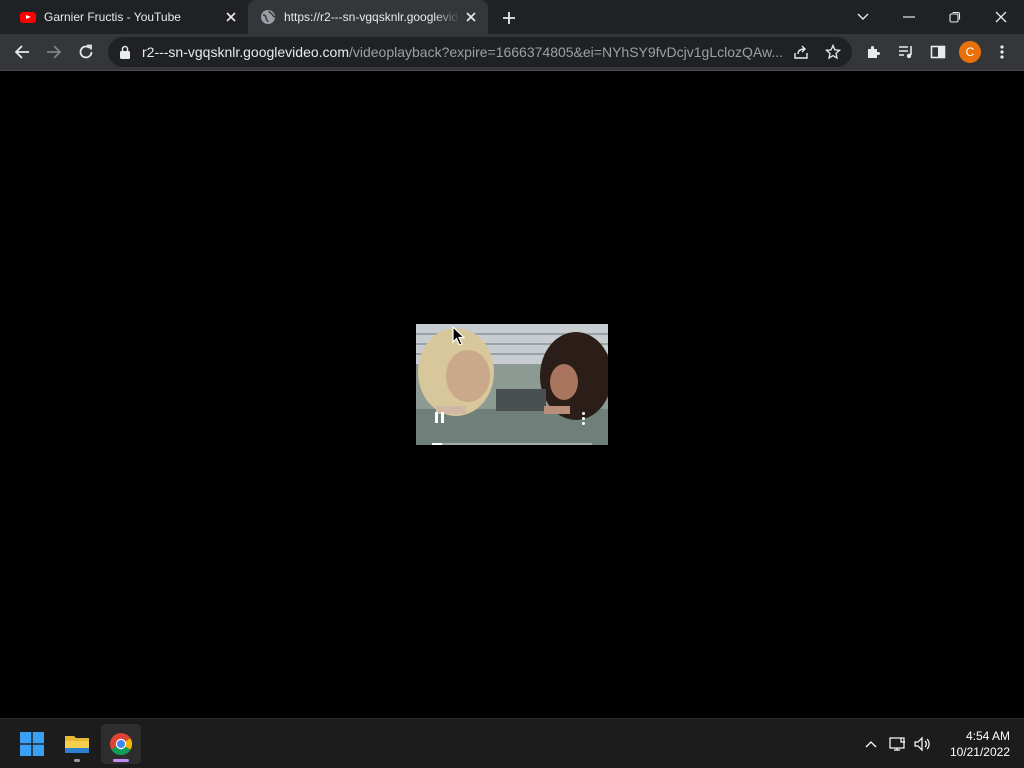 Image resolution: width=1024 pixels, height=768 pixels. I want to click on youtube-icon, so click(28, 17).